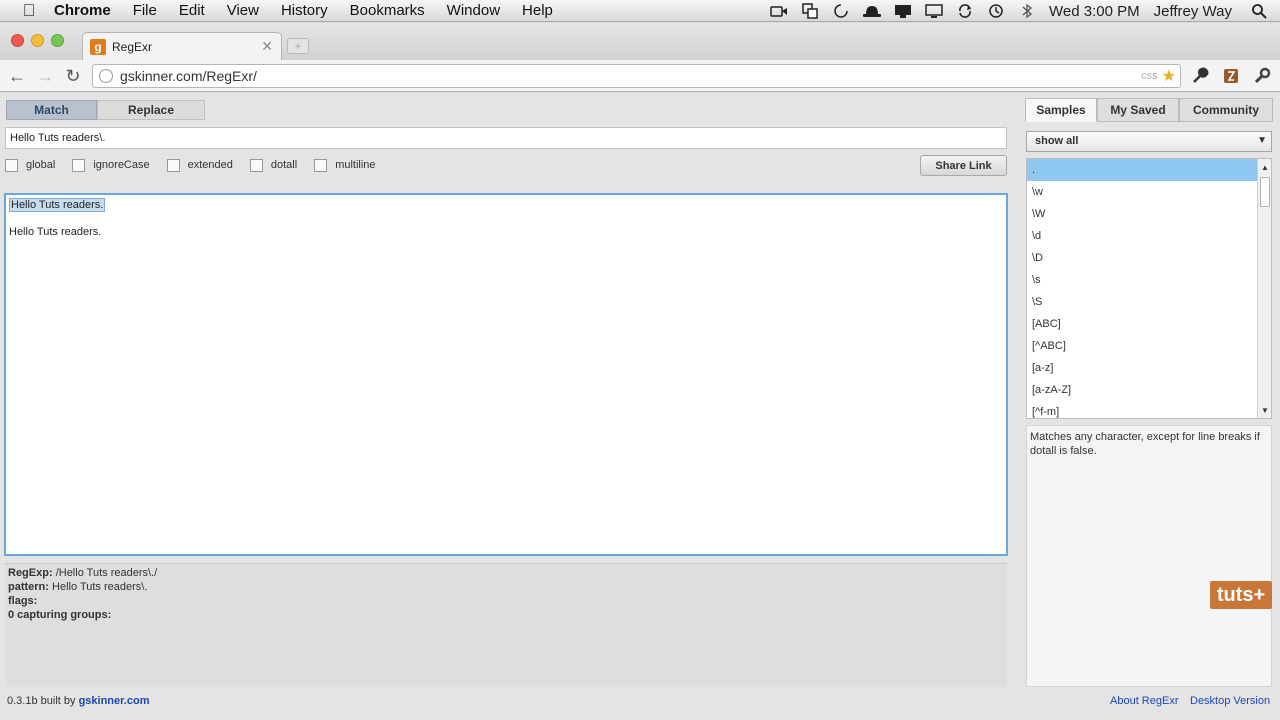  What do you see at coordinates (173, 165) in the screenshot?
I see `extended-checkbox` at bounding box center [173, 165].